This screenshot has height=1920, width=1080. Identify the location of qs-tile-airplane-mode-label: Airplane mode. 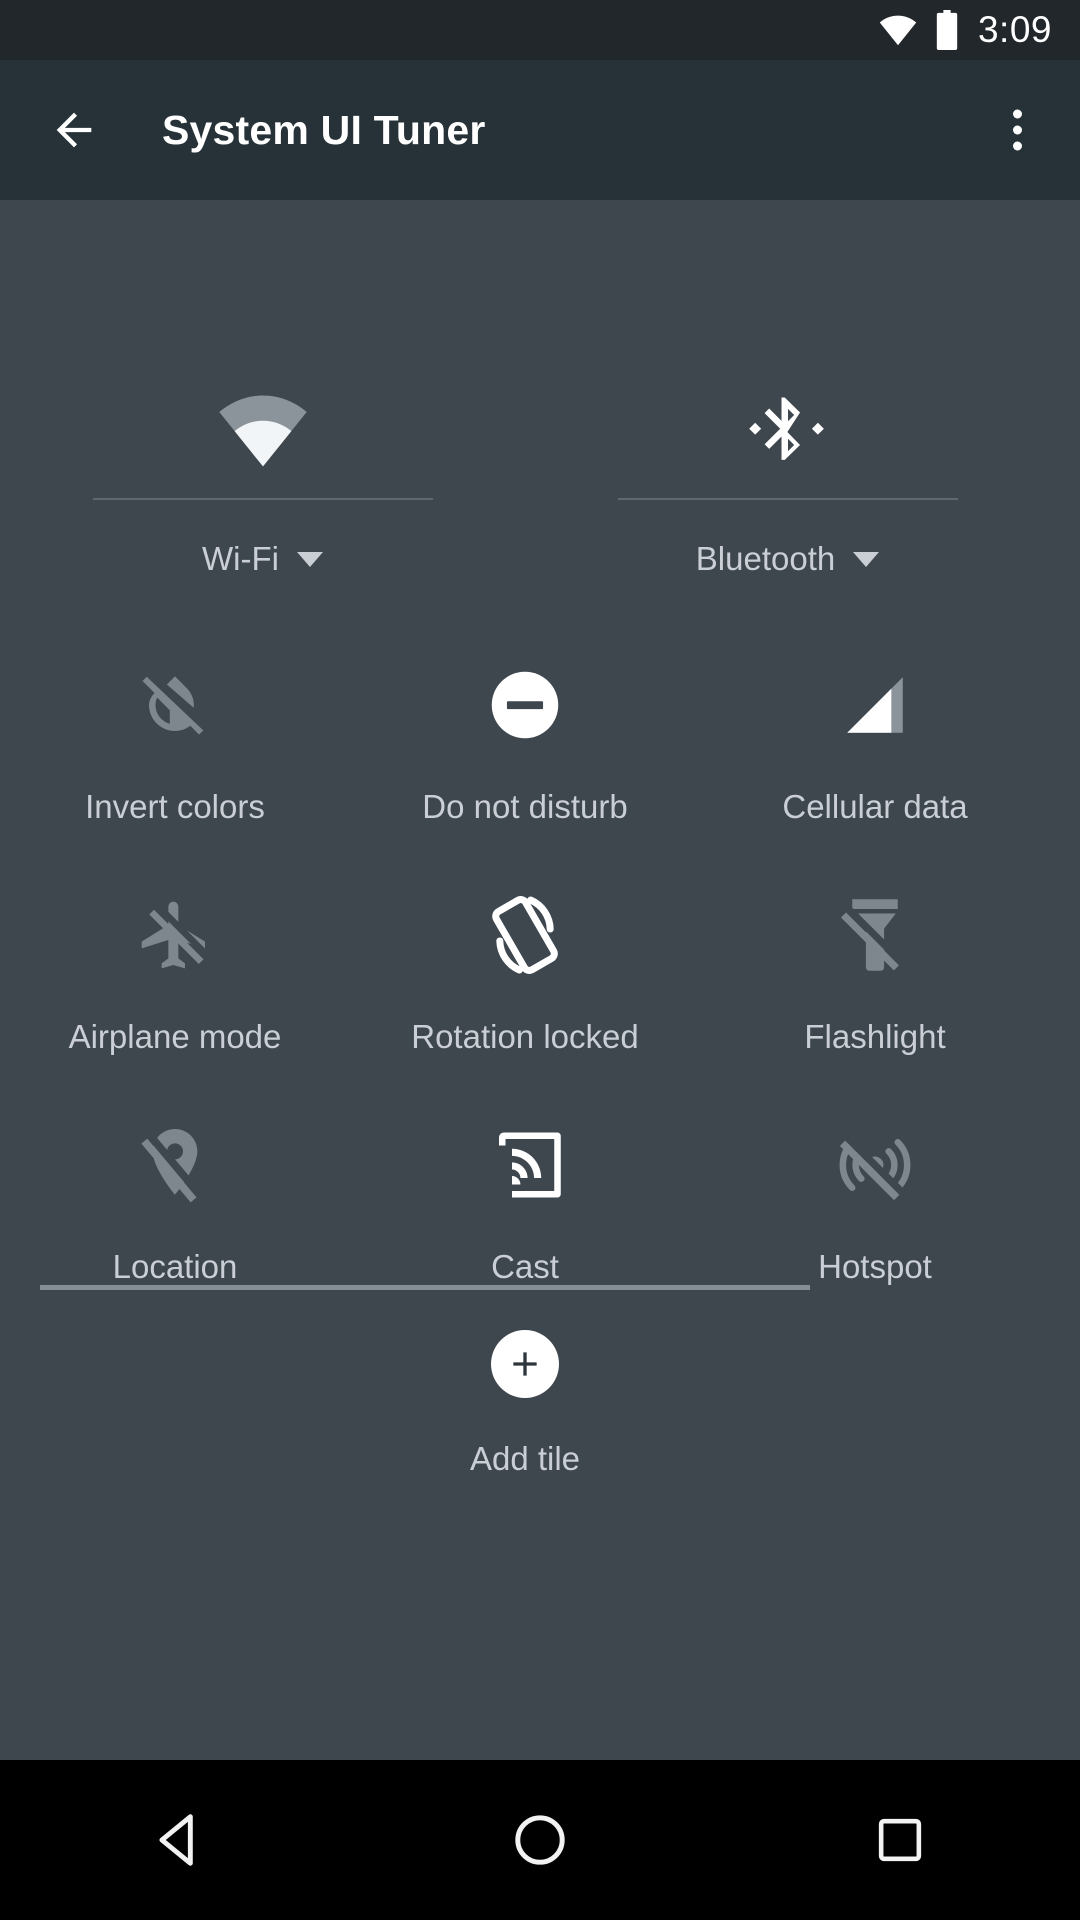
(175, 1036).